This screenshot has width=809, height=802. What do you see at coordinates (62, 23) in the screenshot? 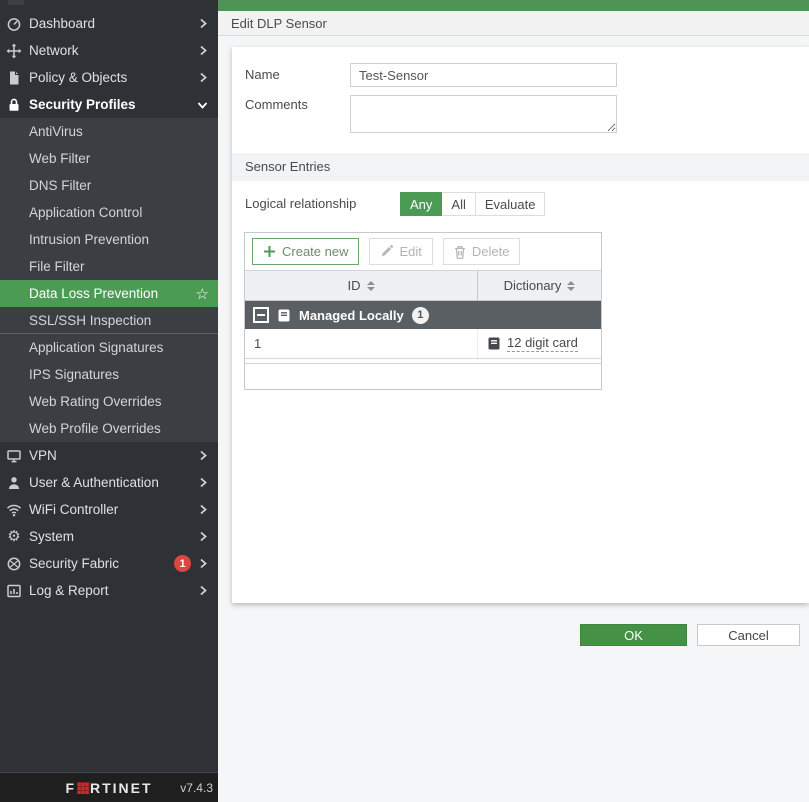
I see `sidebar-item-label: Dashboard` at bounding box center [62, 23].